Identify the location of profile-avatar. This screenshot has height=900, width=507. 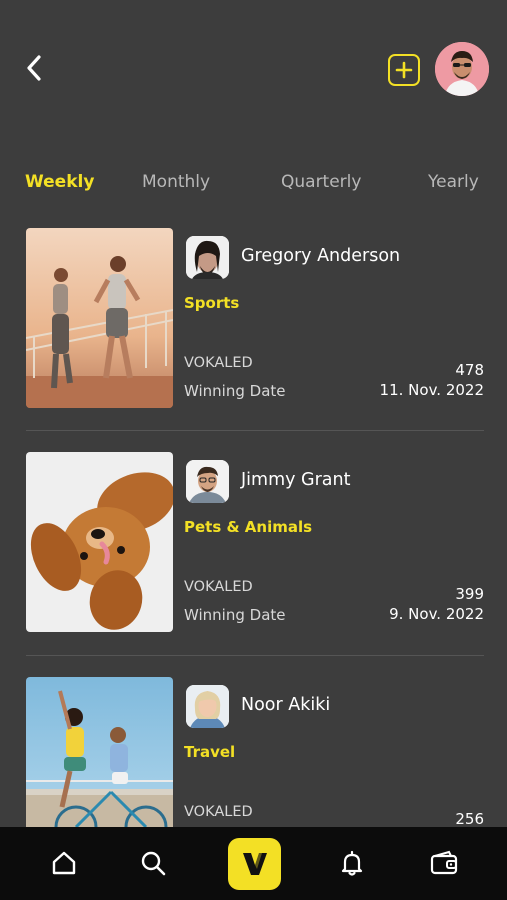
(462, 69).